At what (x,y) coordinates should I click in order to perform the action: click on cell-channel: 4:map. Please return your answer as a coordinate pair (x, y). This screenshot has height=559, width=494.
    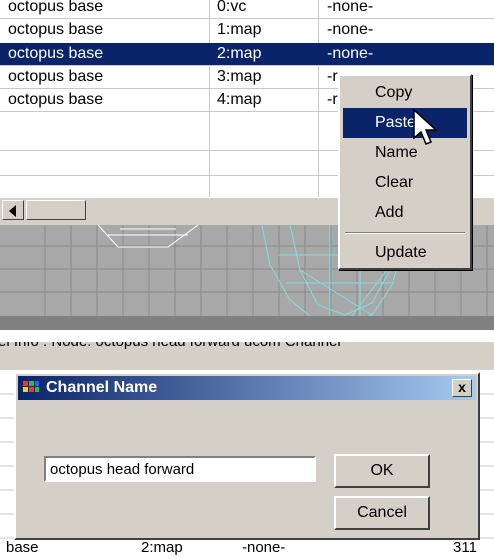
    Looking at the image, I should click on (239, 99).